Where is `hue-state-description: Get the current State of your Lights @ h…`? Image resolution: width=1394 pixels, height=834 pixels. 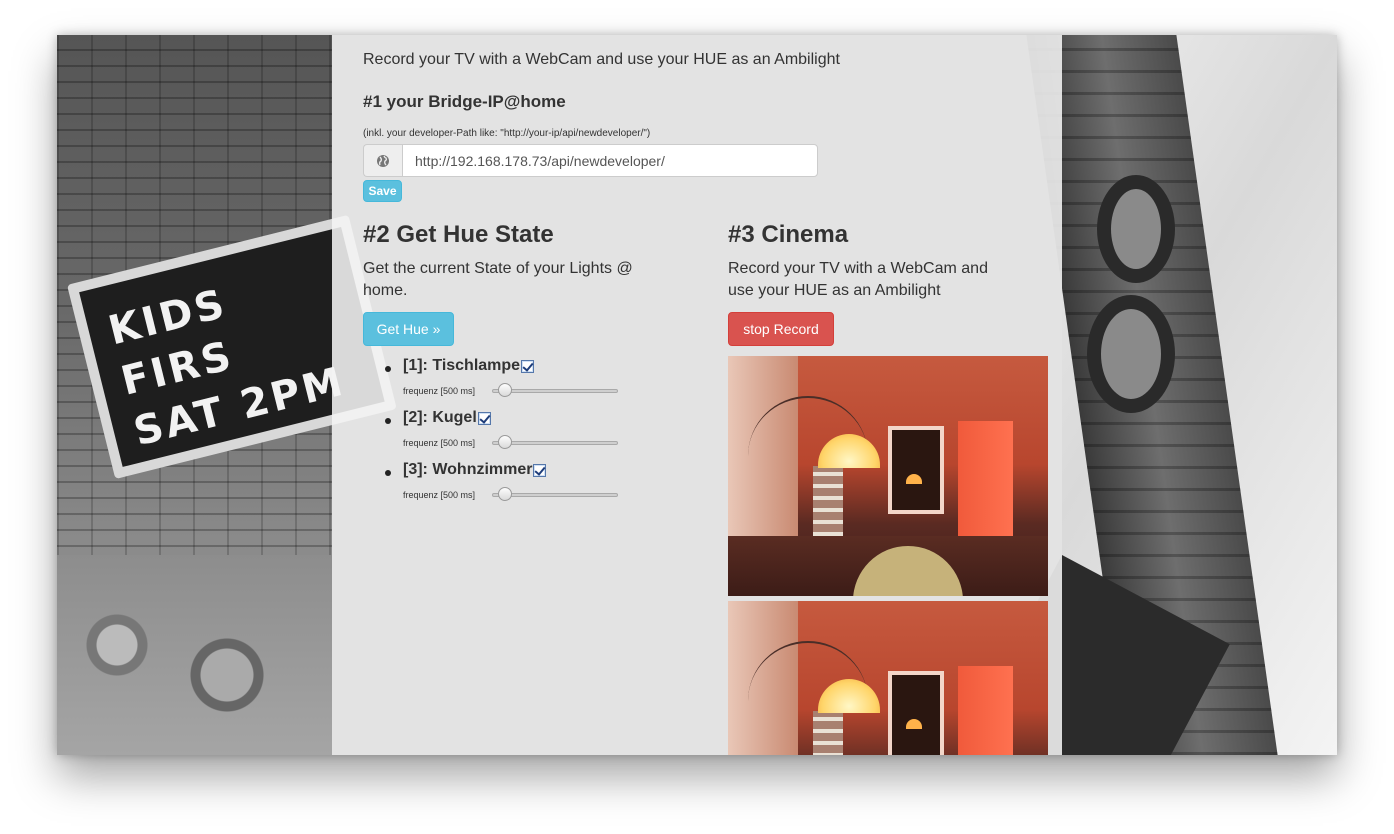
hue-state-description: Get the current State of your Lights @ h… is located at coordinates (498, 279).